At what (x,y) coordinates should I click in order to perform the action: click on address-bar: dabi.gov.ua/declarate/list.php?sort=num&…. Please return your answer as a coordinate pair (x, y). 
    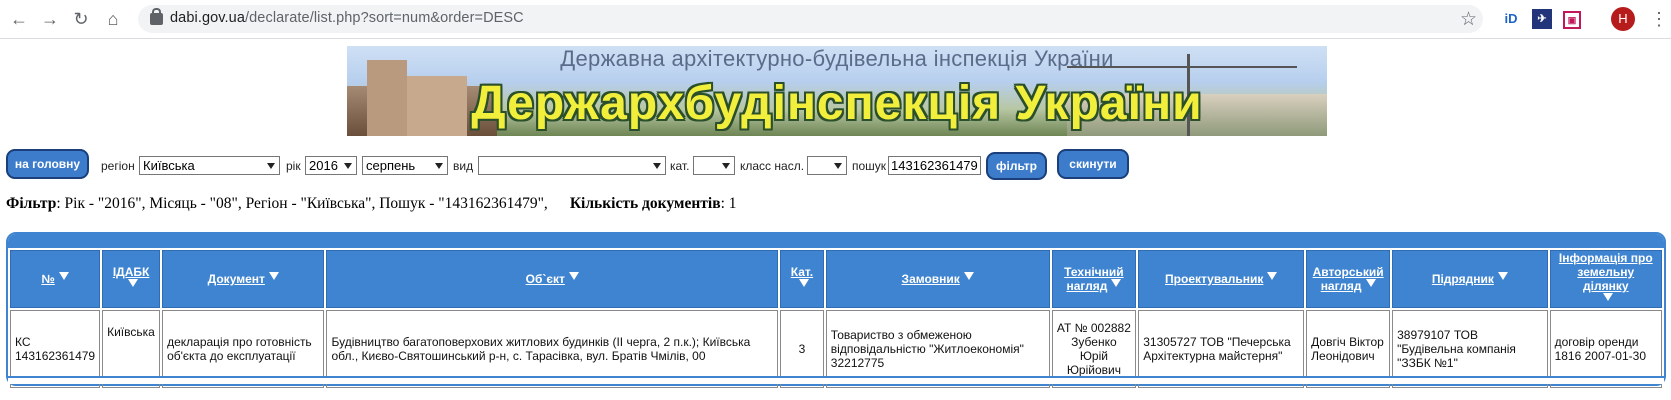
    Looking at the image, I should click on (810, 19).